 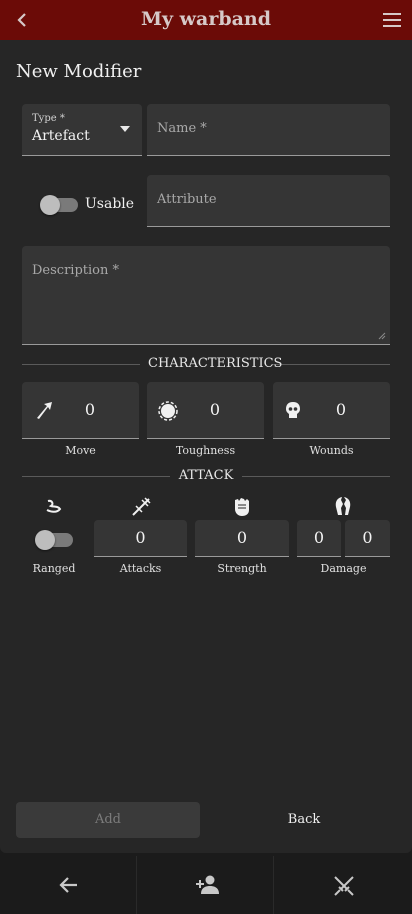 I want to click on attacks-label: Attacks, so click(x=140, y=568).